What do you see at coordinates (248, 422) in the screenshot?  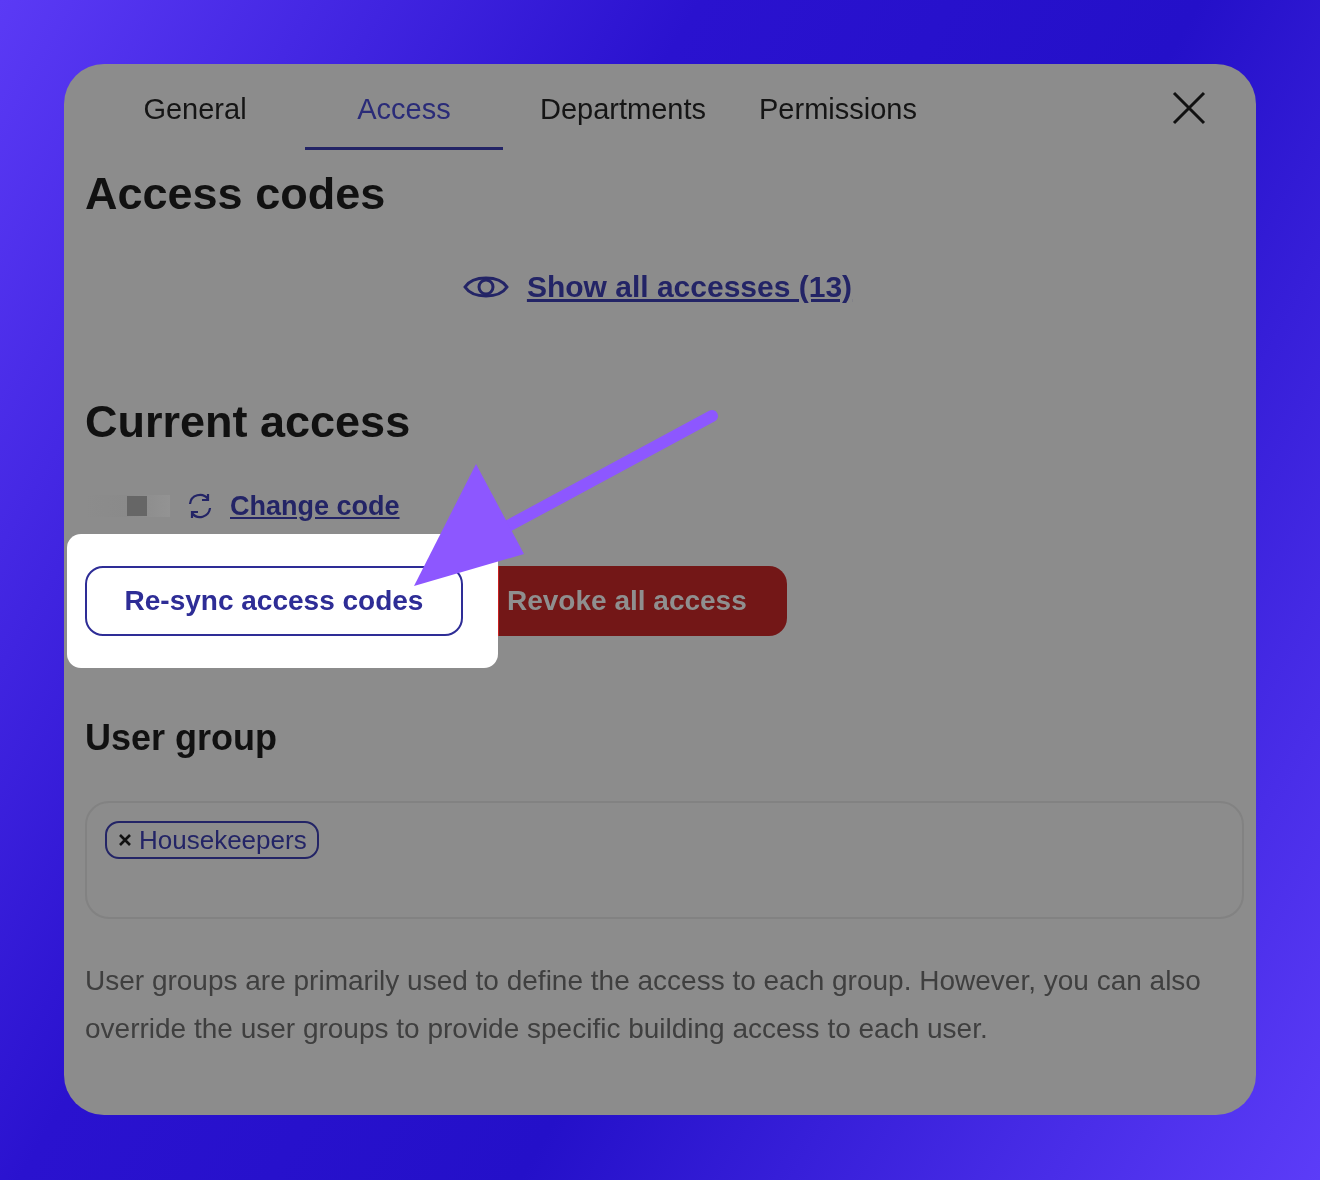 I see `section-heading: Current access` at bounding box center [248, 422].